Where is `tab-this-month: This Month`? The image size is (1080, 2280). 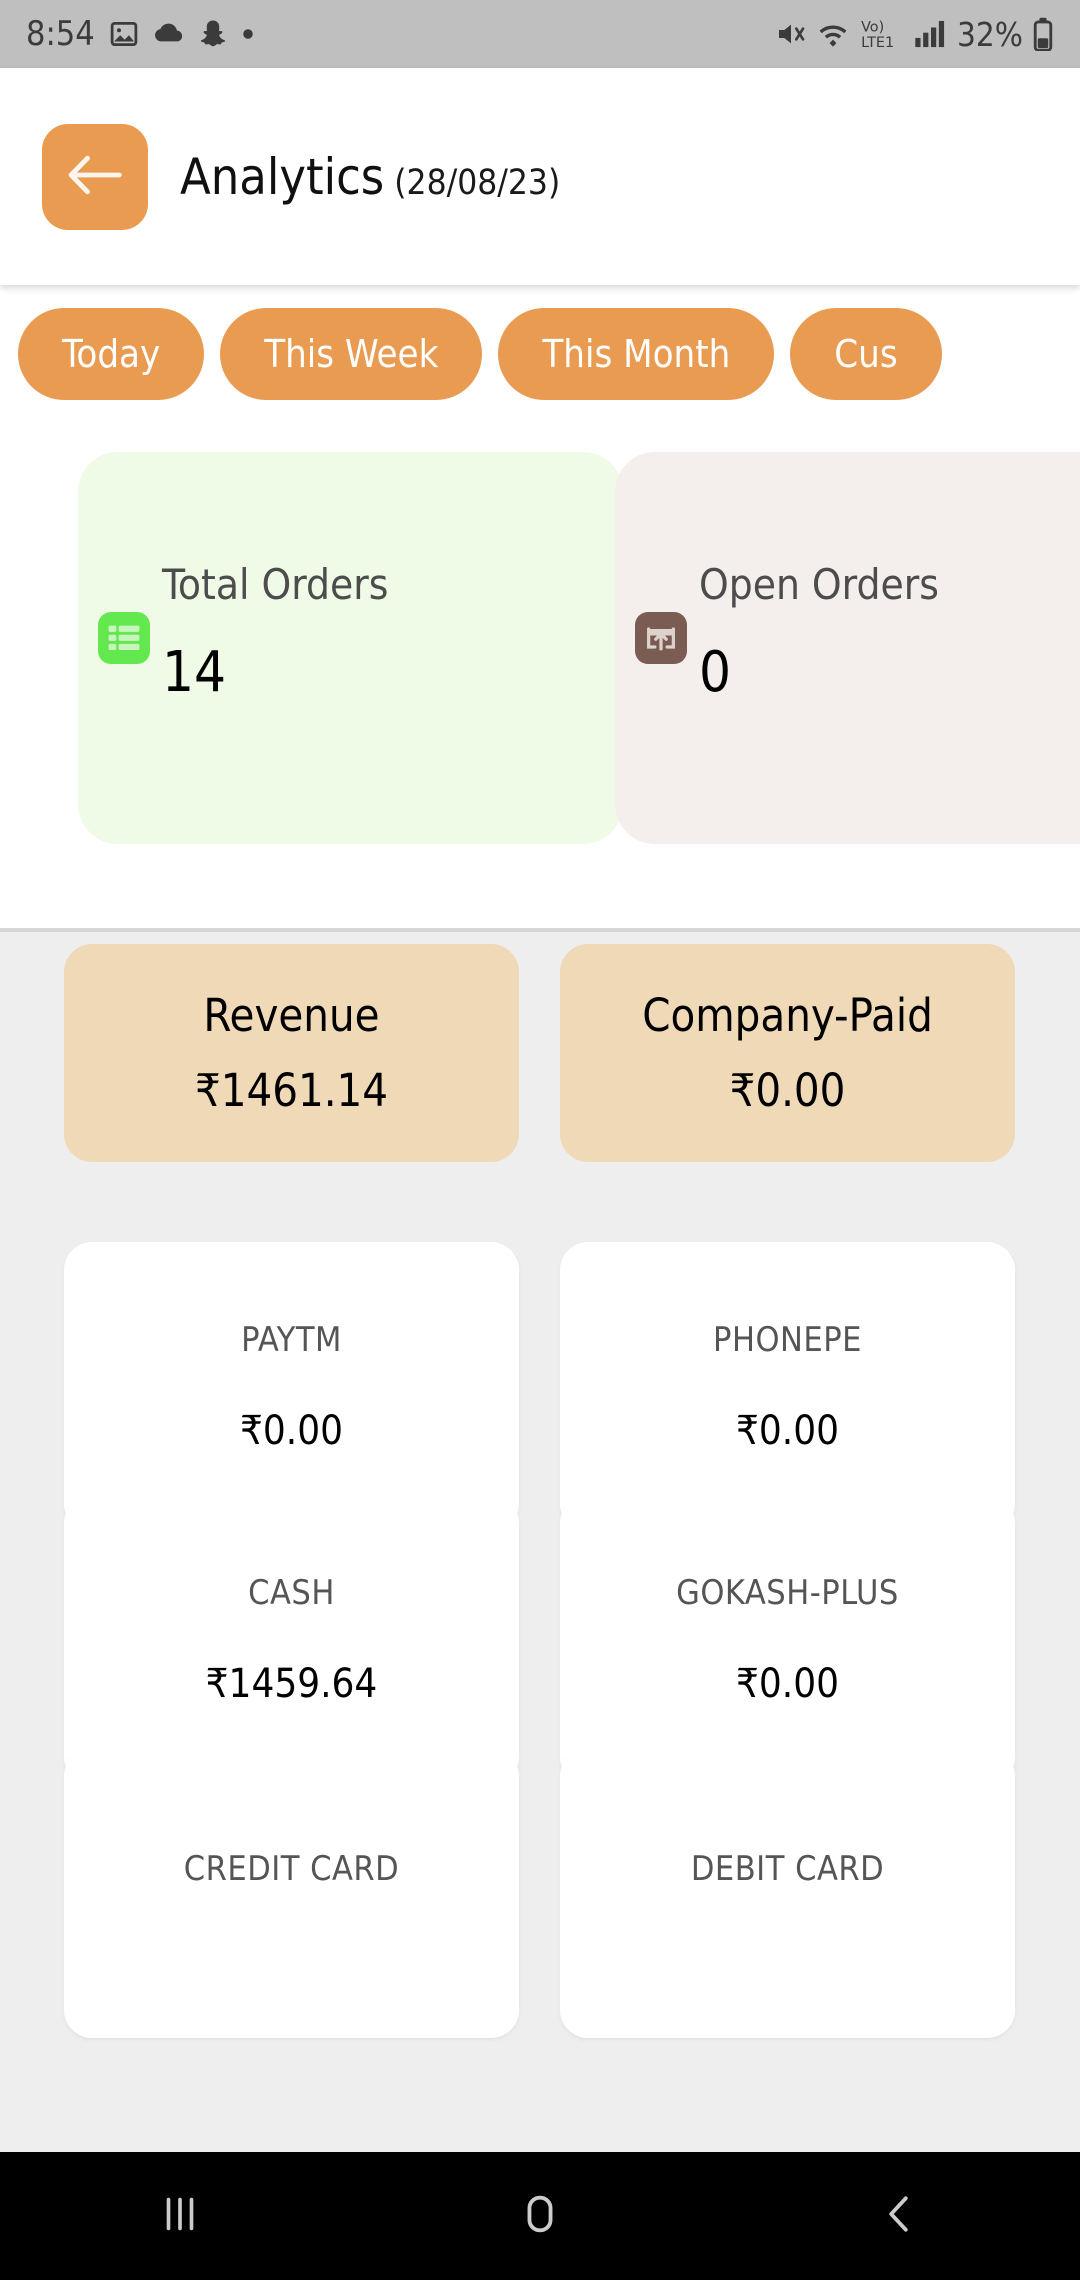
tab-this-month: This Month is located at coordinates (636, 354).